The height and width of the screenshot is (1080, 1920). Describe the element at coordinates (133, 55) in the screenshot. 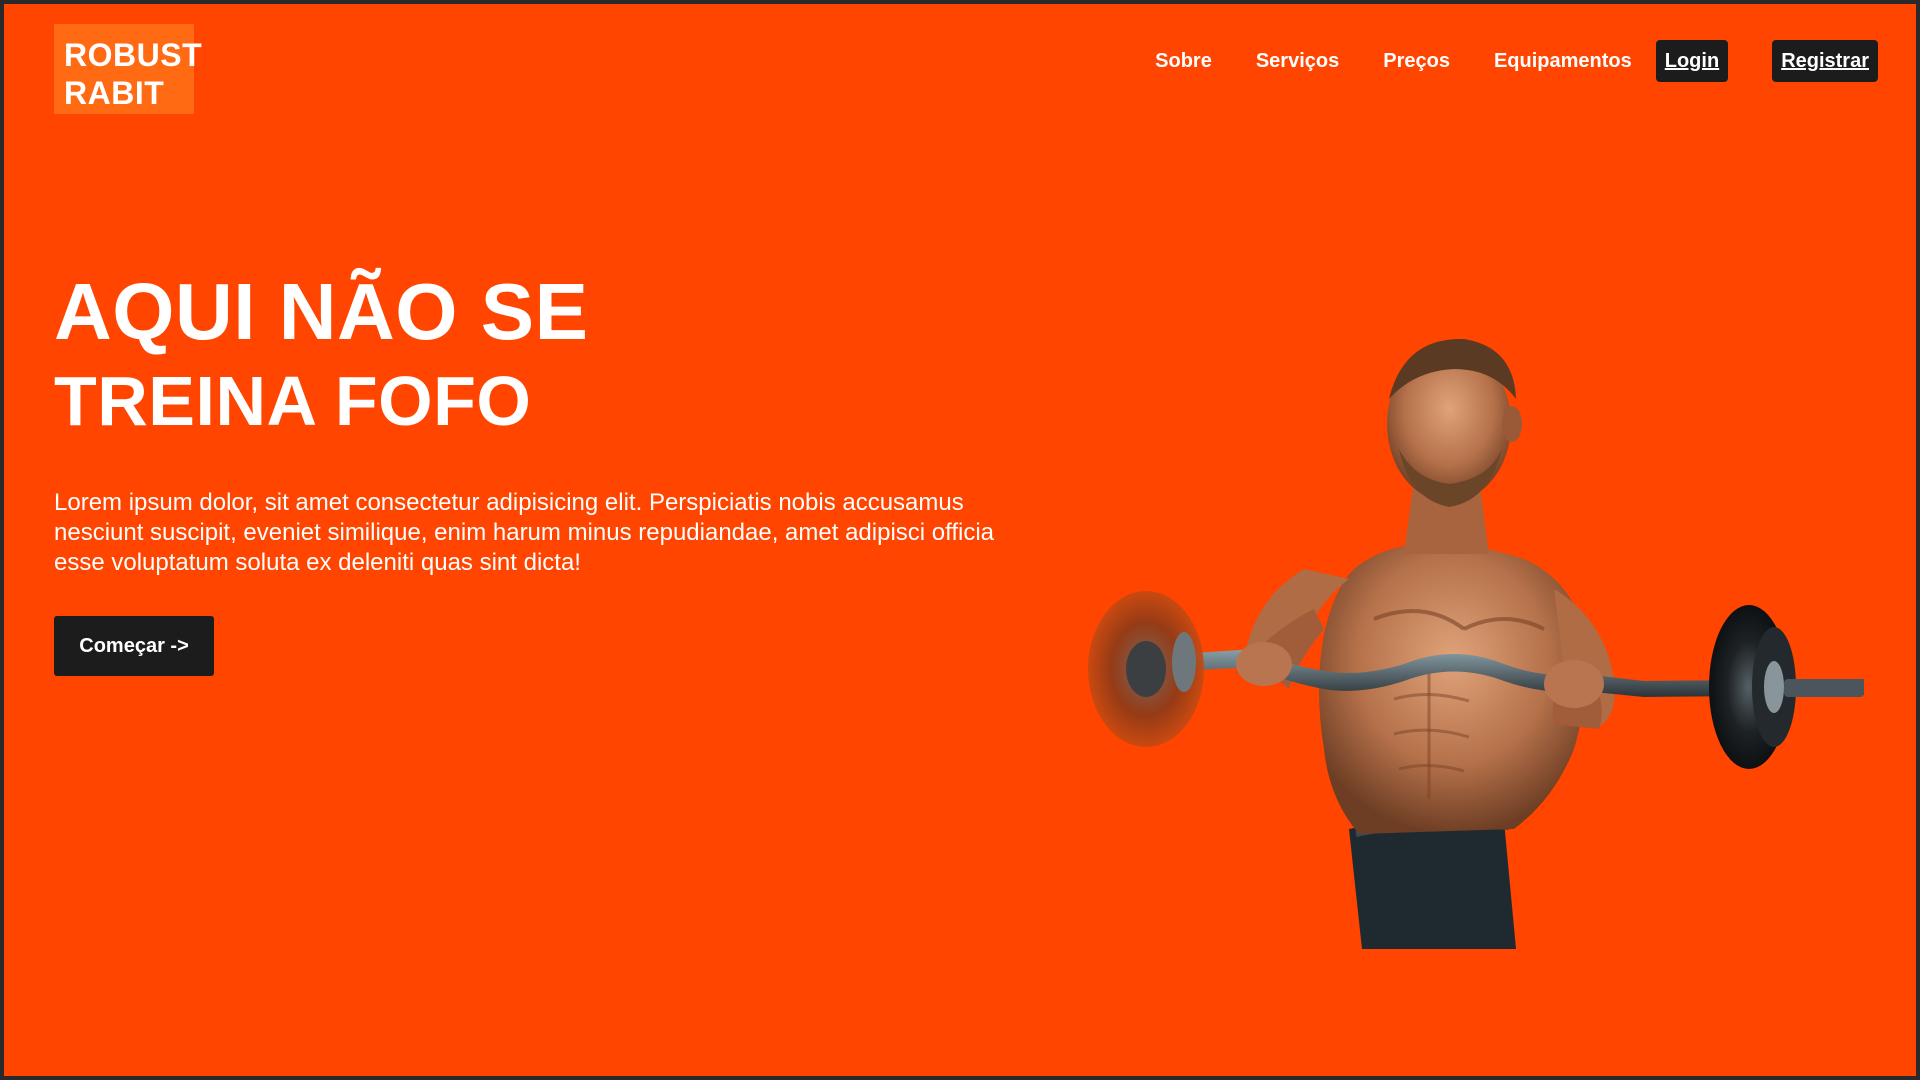

I see `logo-line-1: ROBUST` at that location.